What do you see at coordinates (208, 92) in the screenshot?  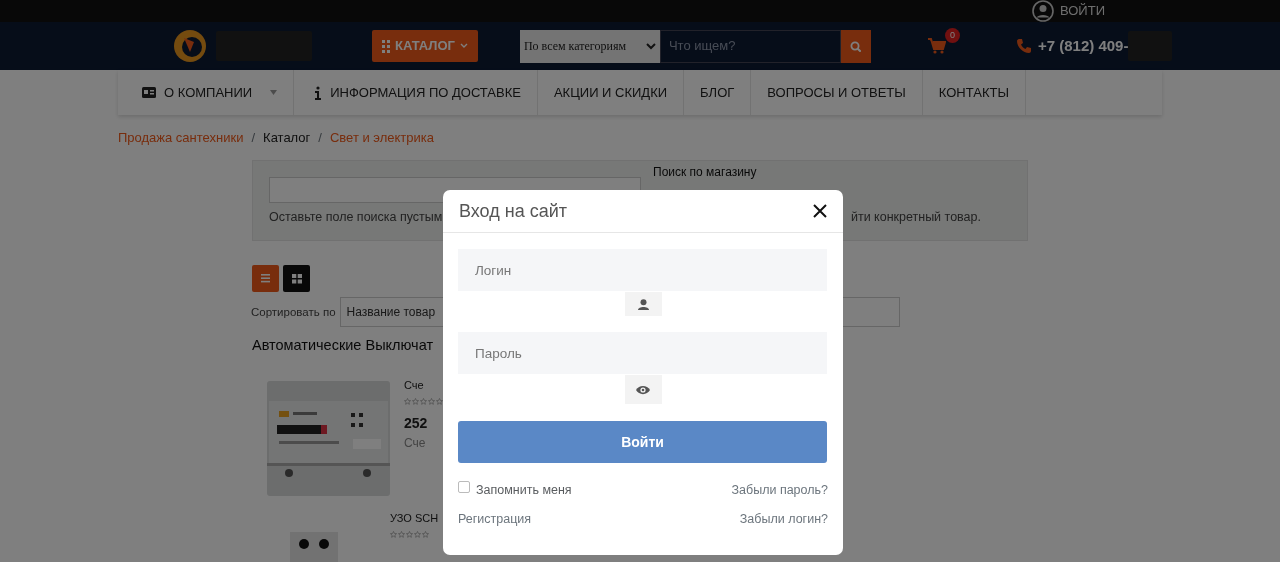 I see `nav-item: О КОМПАНИИ` at bounding box center [208, 92].